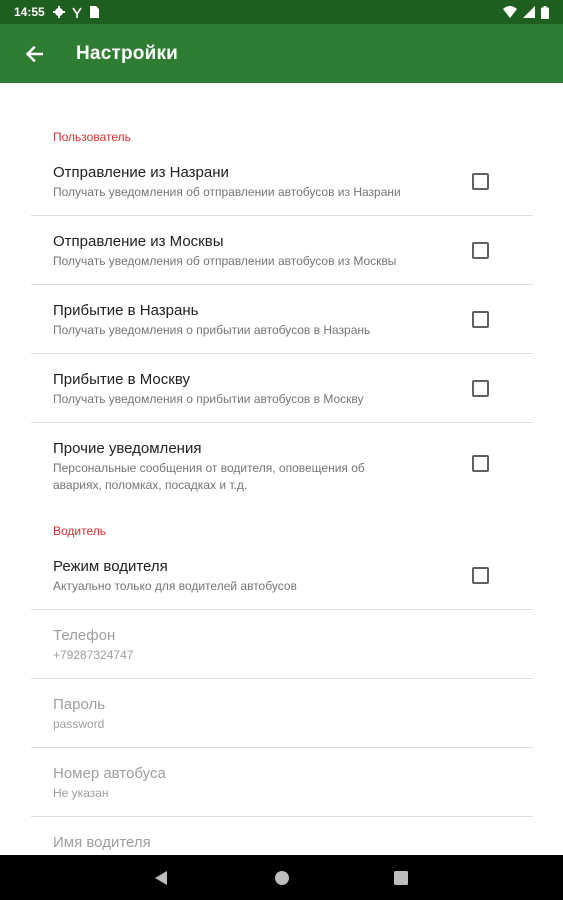 The image size is (563, 900). I want to click on checkbox-arrival-moscow, so click(480, 388).